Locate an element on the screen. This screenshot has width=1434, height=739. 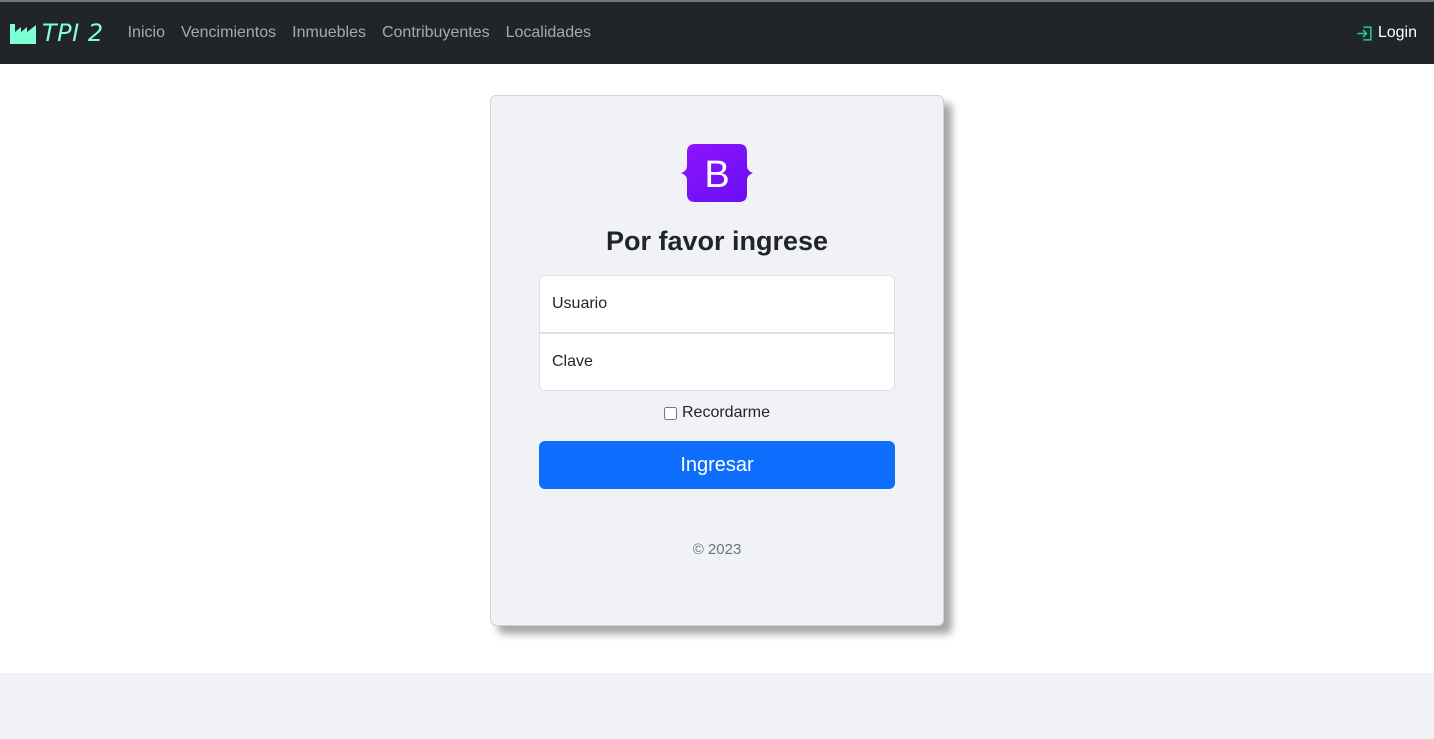
nav-contribuyentes: Contribuyentes is located at coordinates (436, 33).